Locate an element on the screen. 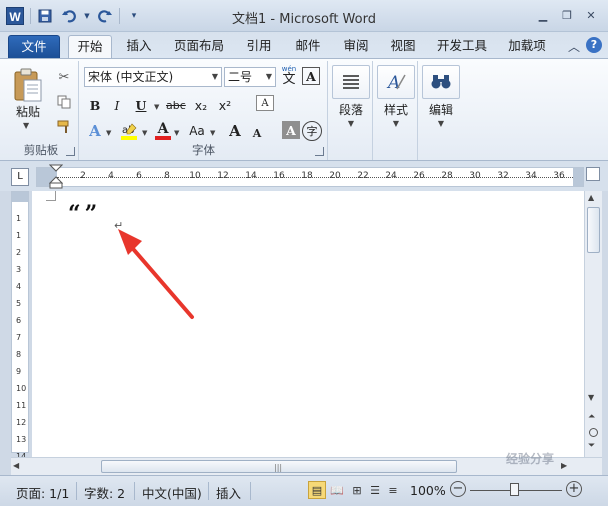  title-bar: W ▼ ▾ 文档1 - Microsoft Word ▁ ❐ ✕ is located at coordinates (304, 16).